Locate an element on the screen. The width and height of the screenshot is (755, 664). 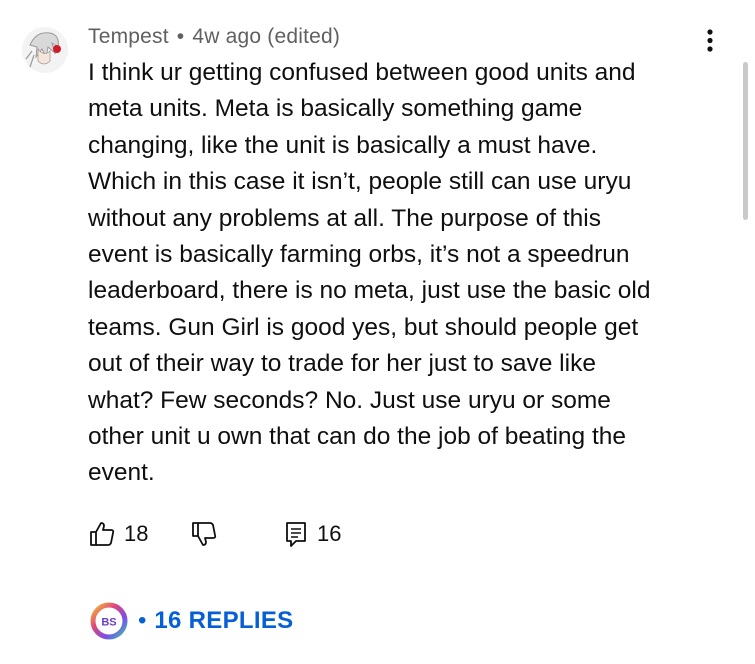
avatar-image is located at coordinates (43, 50).